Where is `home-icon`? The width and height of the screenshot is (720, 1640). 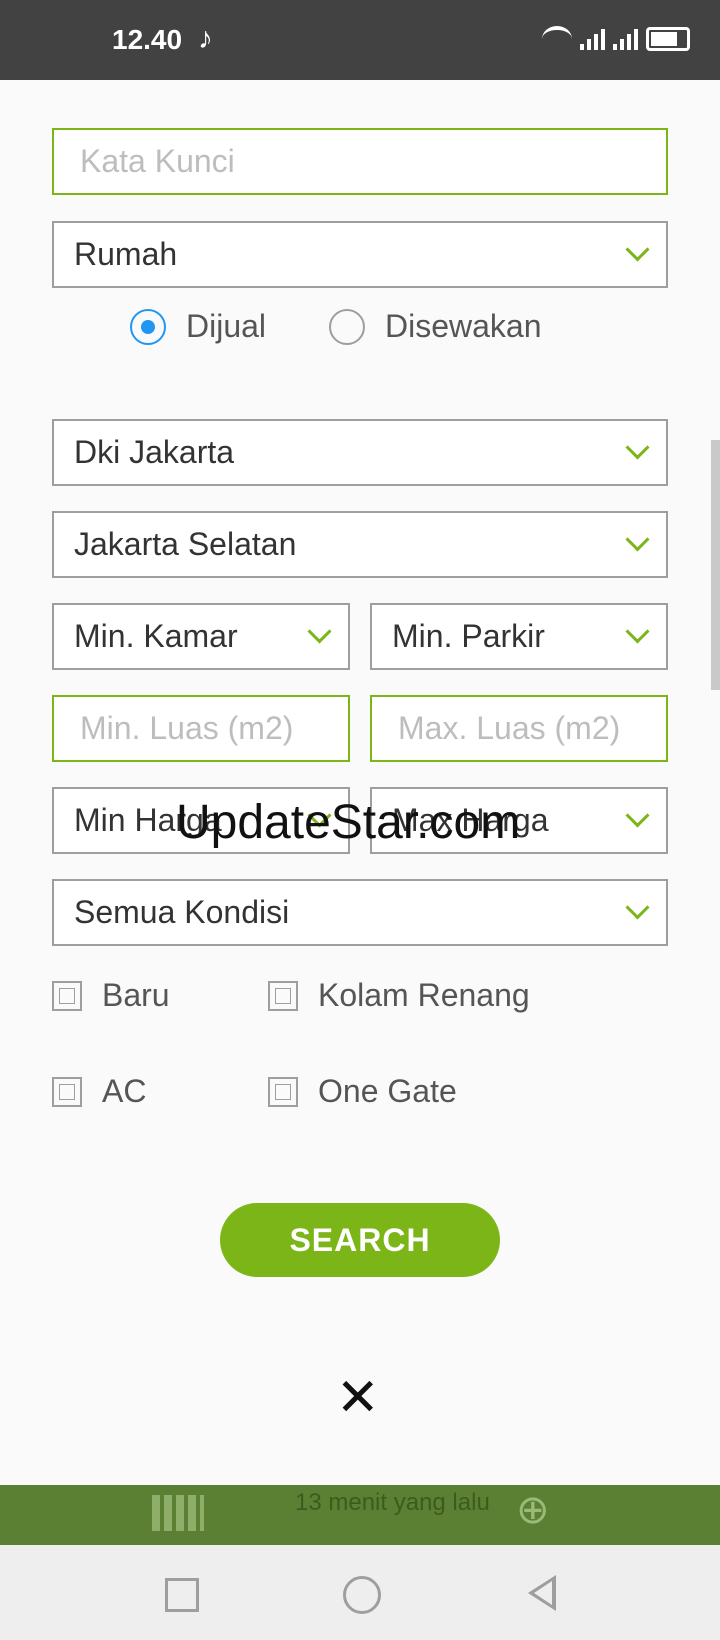 home-icon is located at coordinates (362, 1595).